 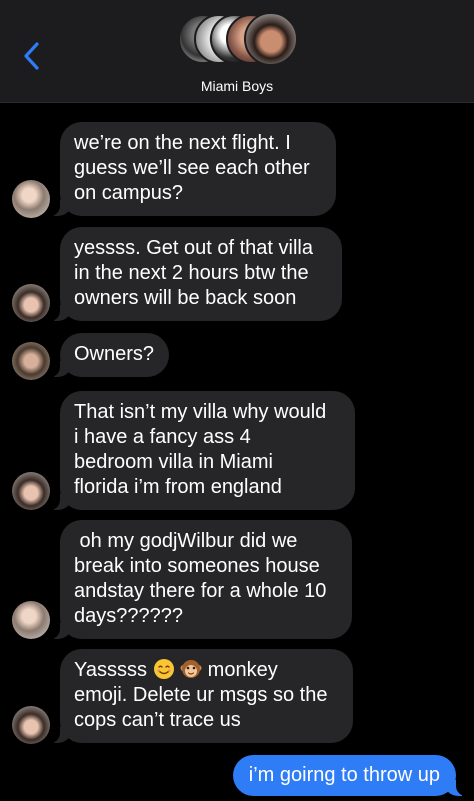 I want to click on message-text-fragment: monkey, so click(x=242, y=670).